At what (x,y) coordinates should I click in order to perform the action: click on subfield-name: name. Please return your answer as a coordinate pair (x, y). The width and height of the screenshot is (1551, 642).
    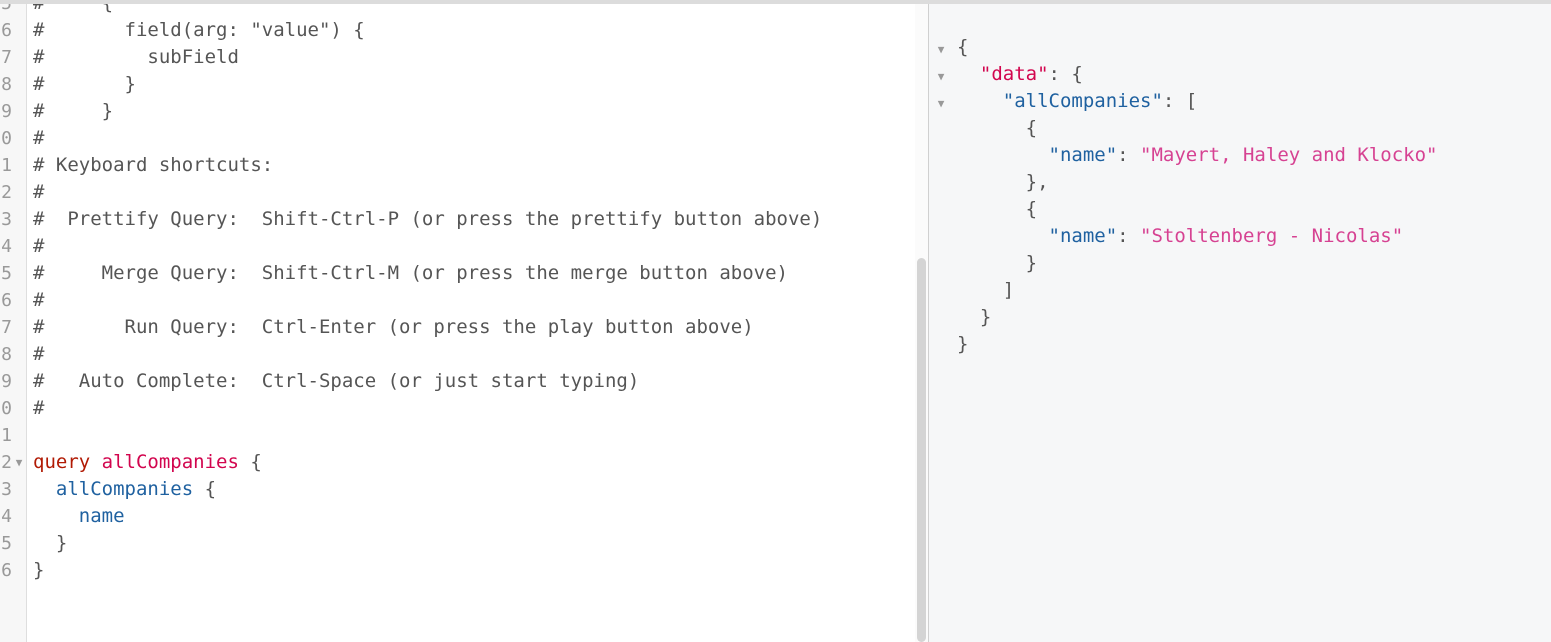
    Looking at the image, I should click on (101, 516).